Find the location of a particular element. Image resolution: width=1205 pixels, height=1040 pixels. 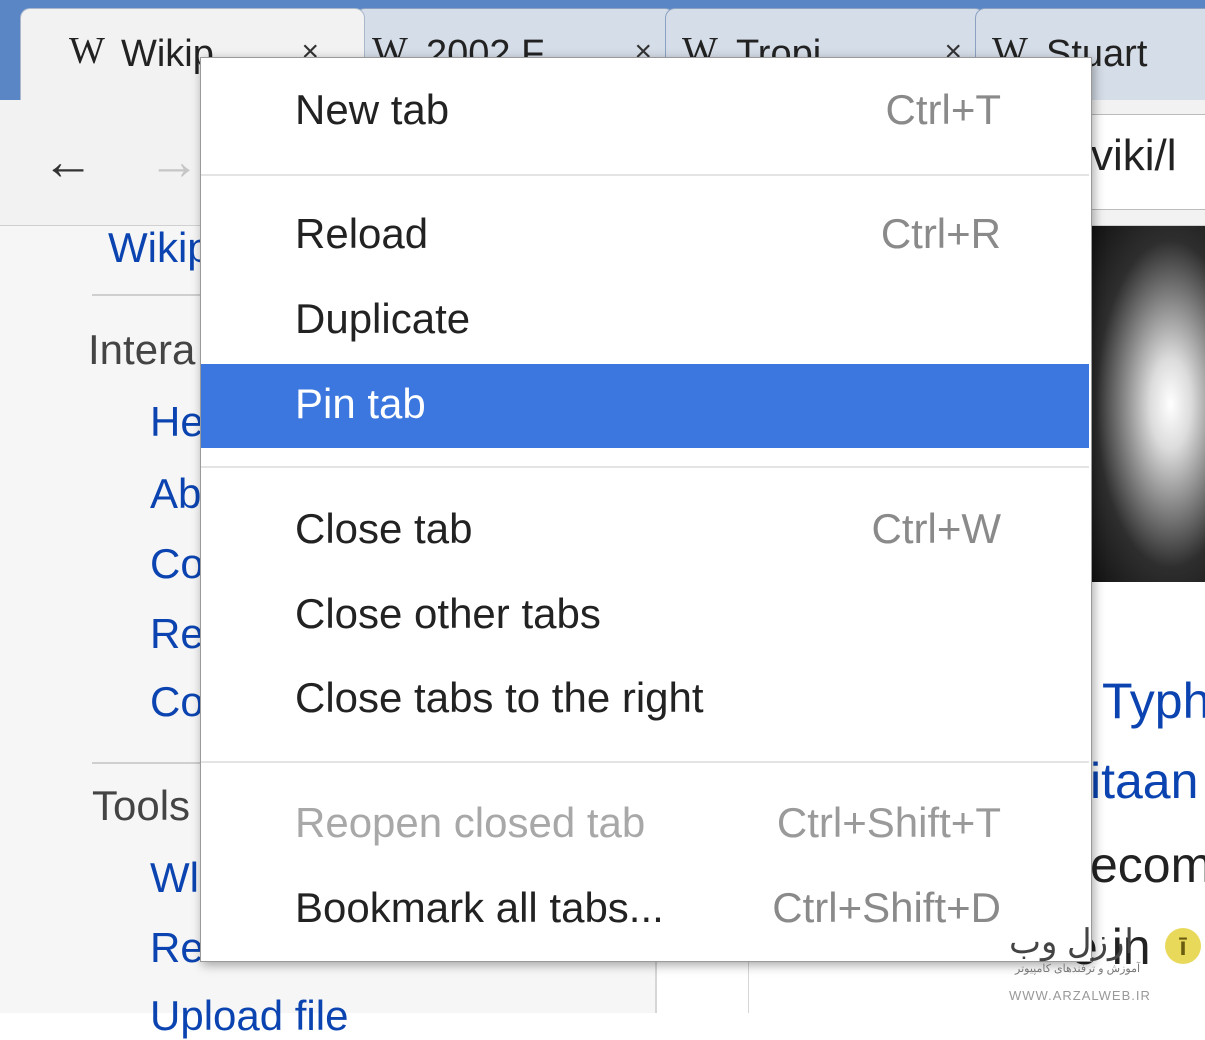

sidebar-link: Wl is located at coordinates (174, 878).